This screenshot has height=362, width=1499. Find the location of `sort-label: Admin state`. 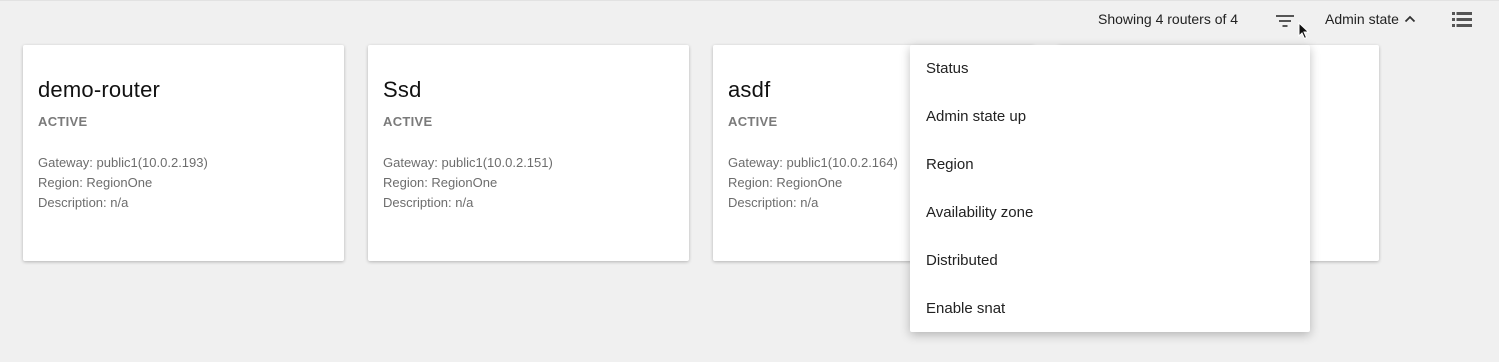

sort-label: Admin state is located at coordinates (1362, 19).